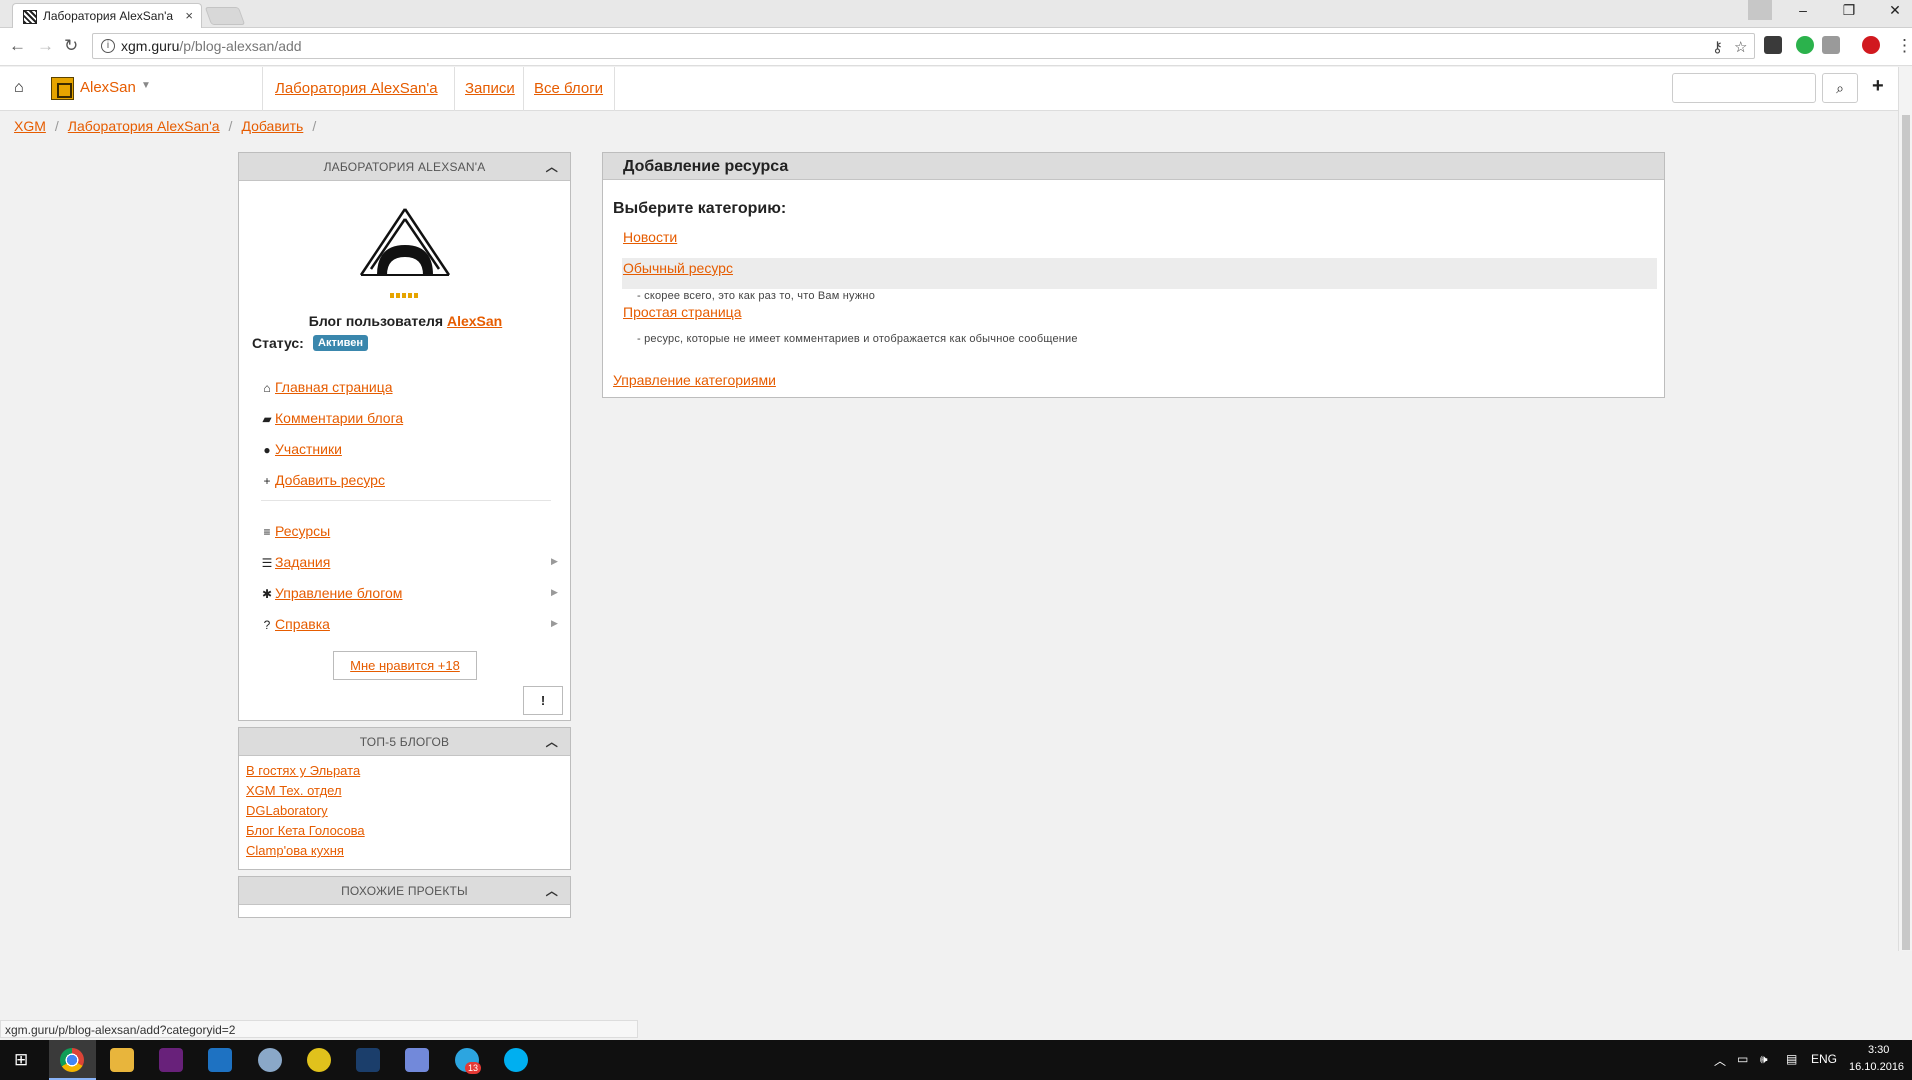 Image resolution: width=1912 pixels, height=1080 pixels. I want to click on report-button: !, so click(543, 700).